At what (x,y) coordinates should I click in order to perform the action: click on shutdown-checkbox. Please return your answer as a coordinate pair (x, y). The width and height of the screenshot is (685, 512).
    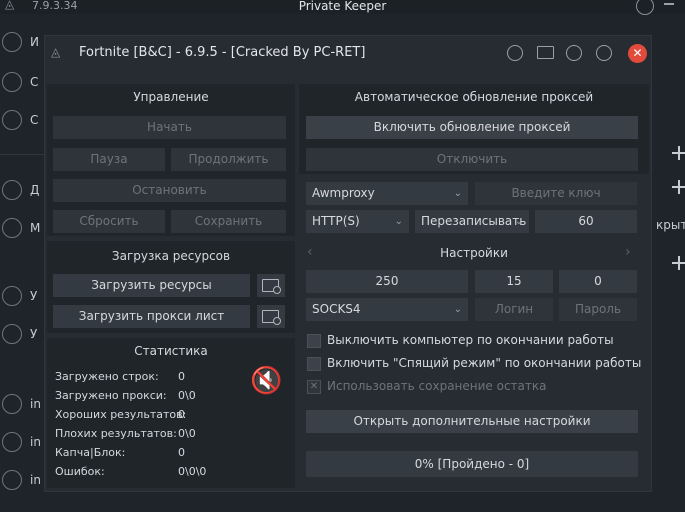
    Looking at the image, I should click on (314, 341).